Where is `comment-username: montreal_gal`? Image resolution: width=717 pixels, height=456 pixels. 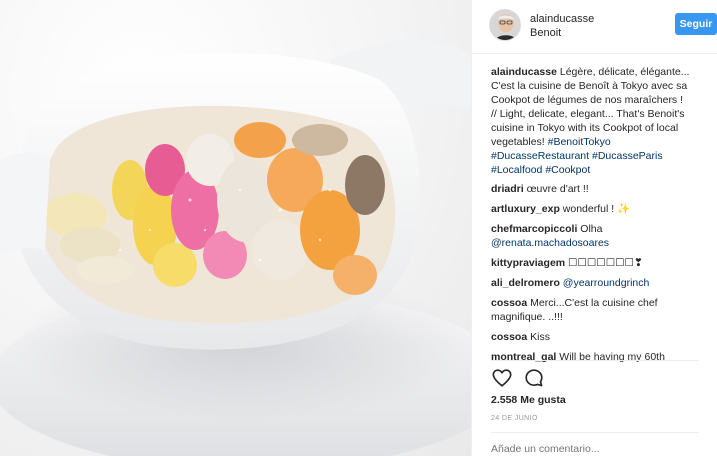
comment-username: montreal_gal is located at coordinates (523, 357).